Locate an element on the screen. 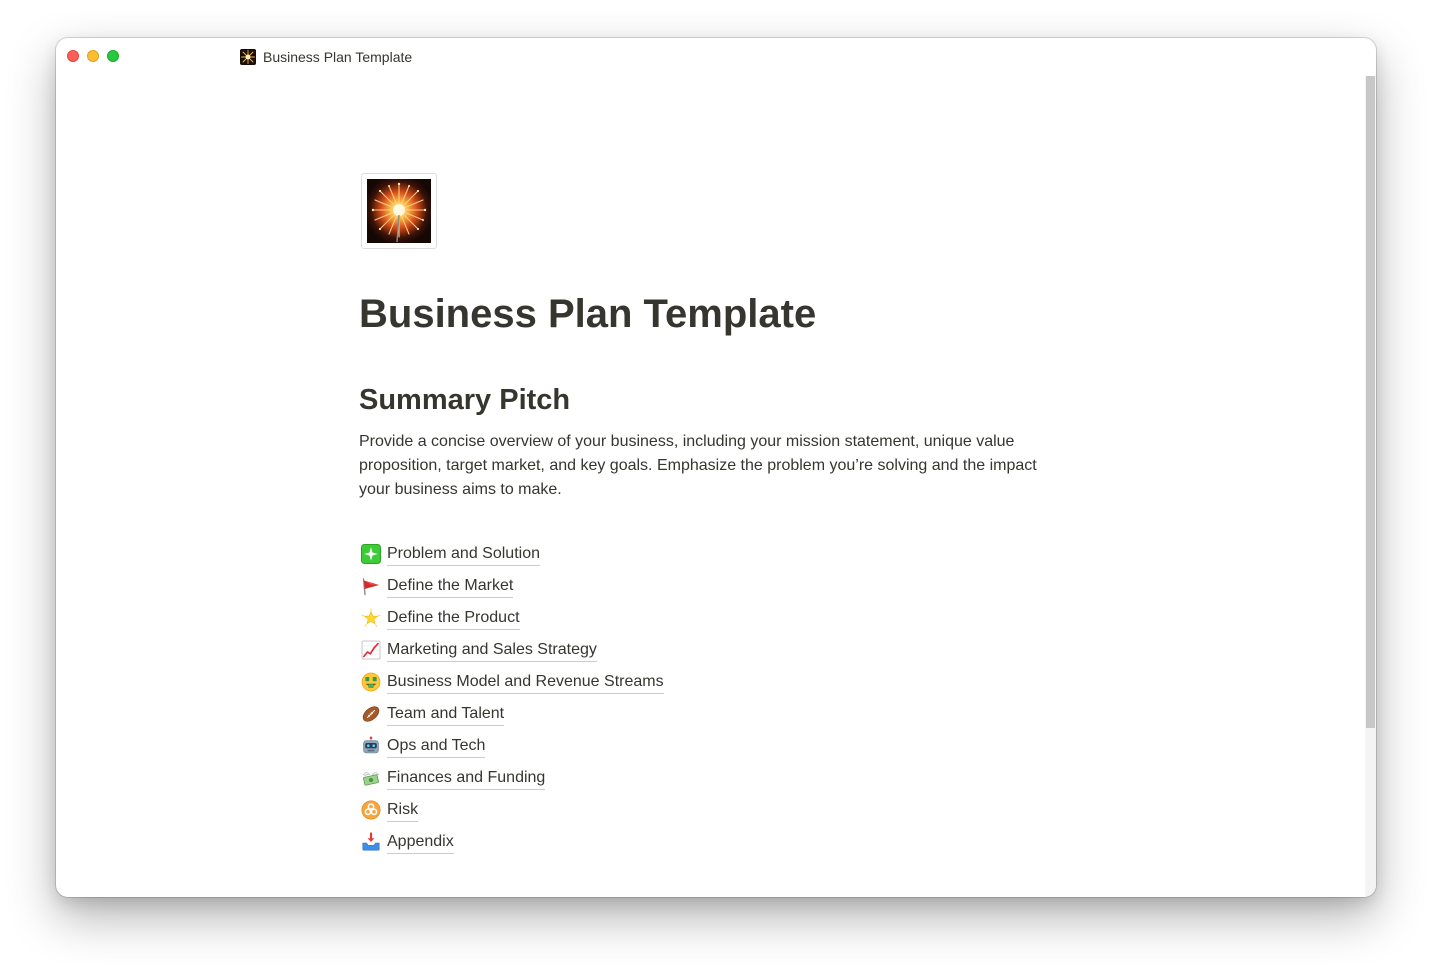 Image resolution: width=1432 pixels, height=972 pixels. biohazard-icon is located at coordinates (371, 810).